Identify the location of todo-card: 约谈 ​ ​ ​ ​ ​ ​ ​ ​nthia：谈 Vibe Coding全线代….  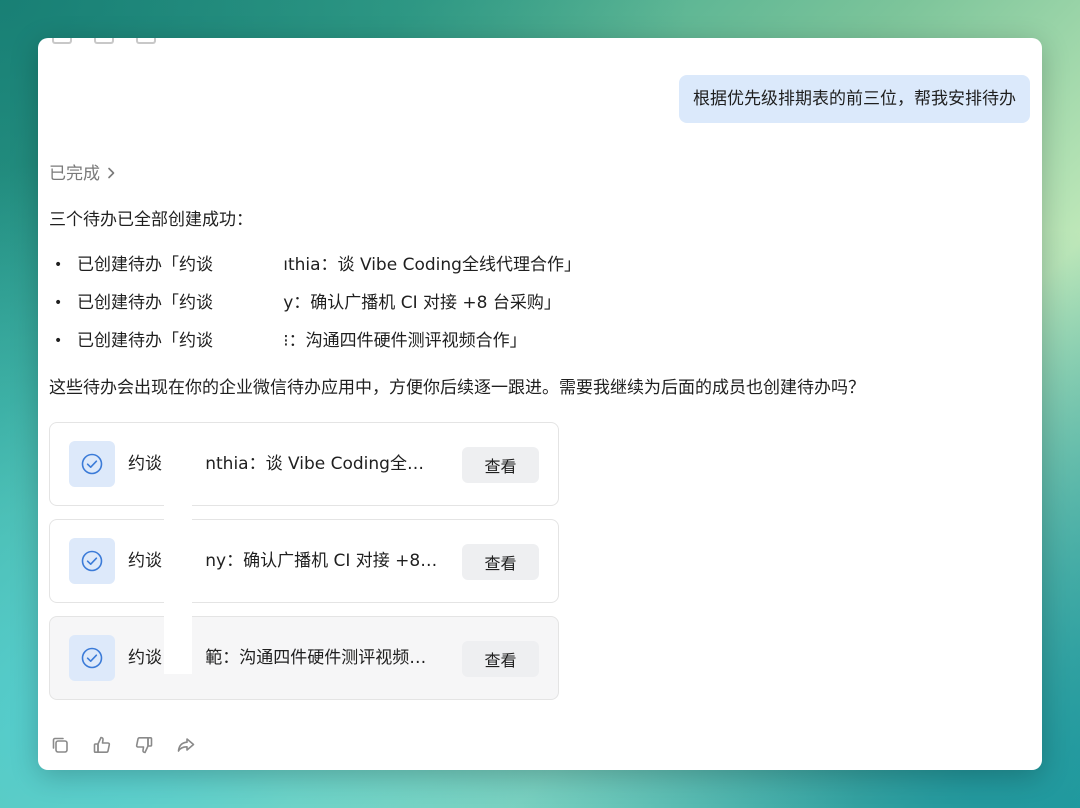
(304, 464).